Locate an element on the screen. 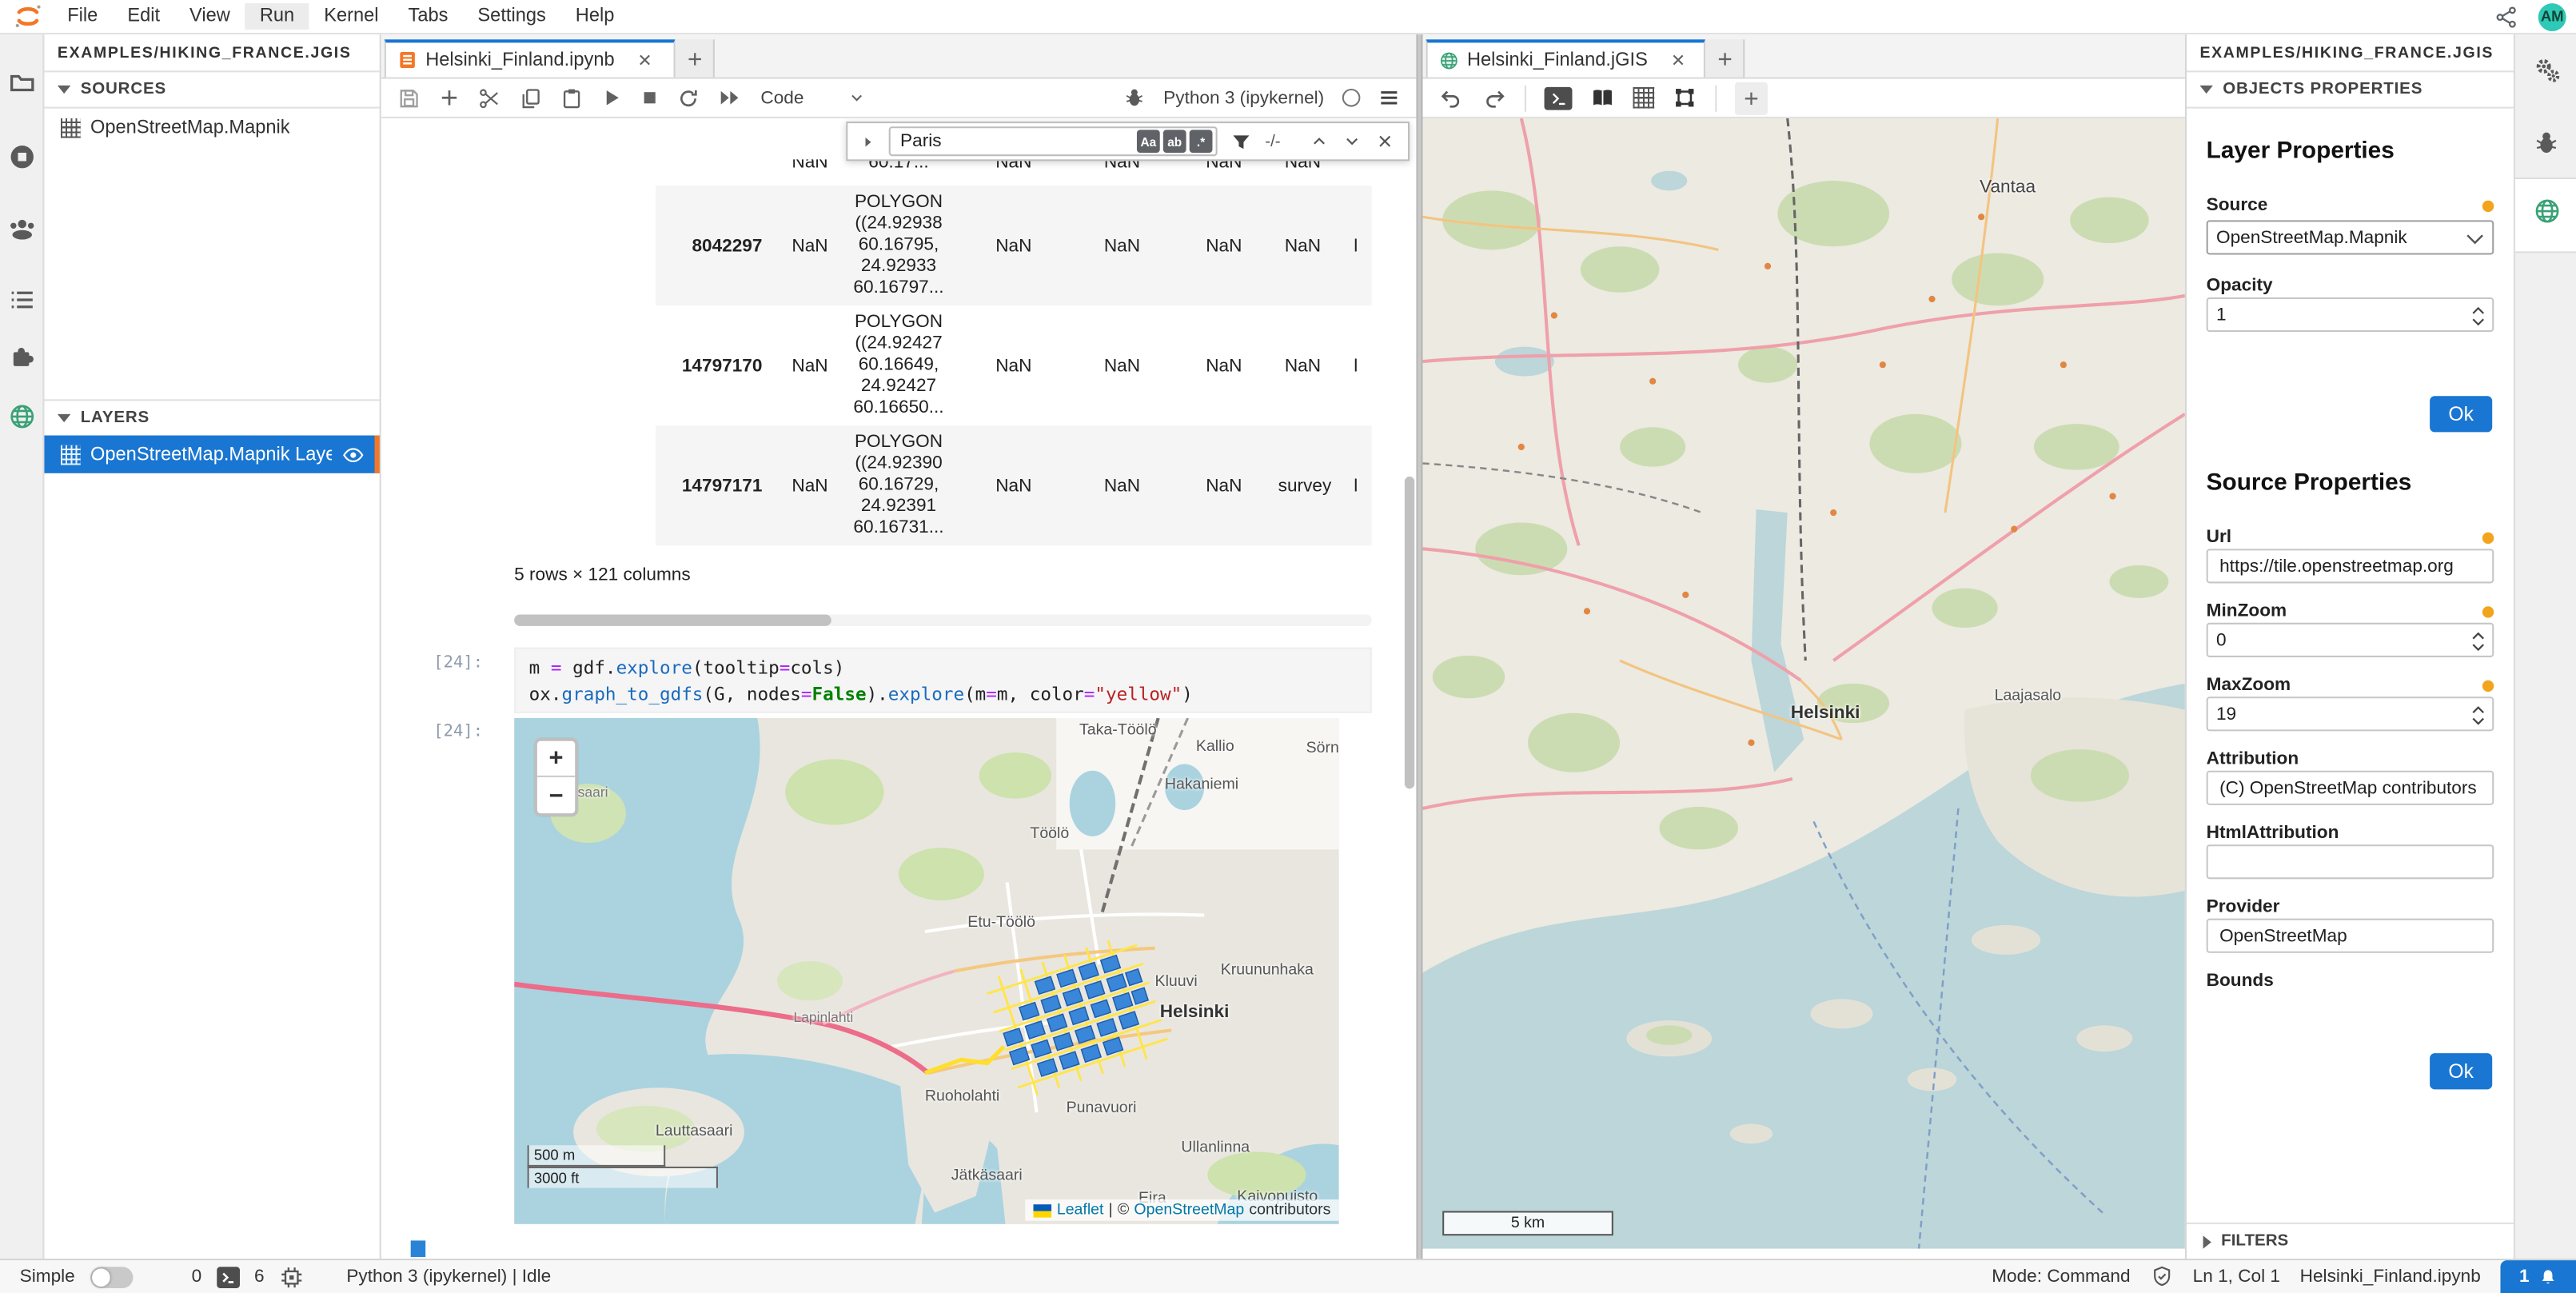  source-select: OpenStreetMap.Mapnik is located at coordinates (2350, 237).